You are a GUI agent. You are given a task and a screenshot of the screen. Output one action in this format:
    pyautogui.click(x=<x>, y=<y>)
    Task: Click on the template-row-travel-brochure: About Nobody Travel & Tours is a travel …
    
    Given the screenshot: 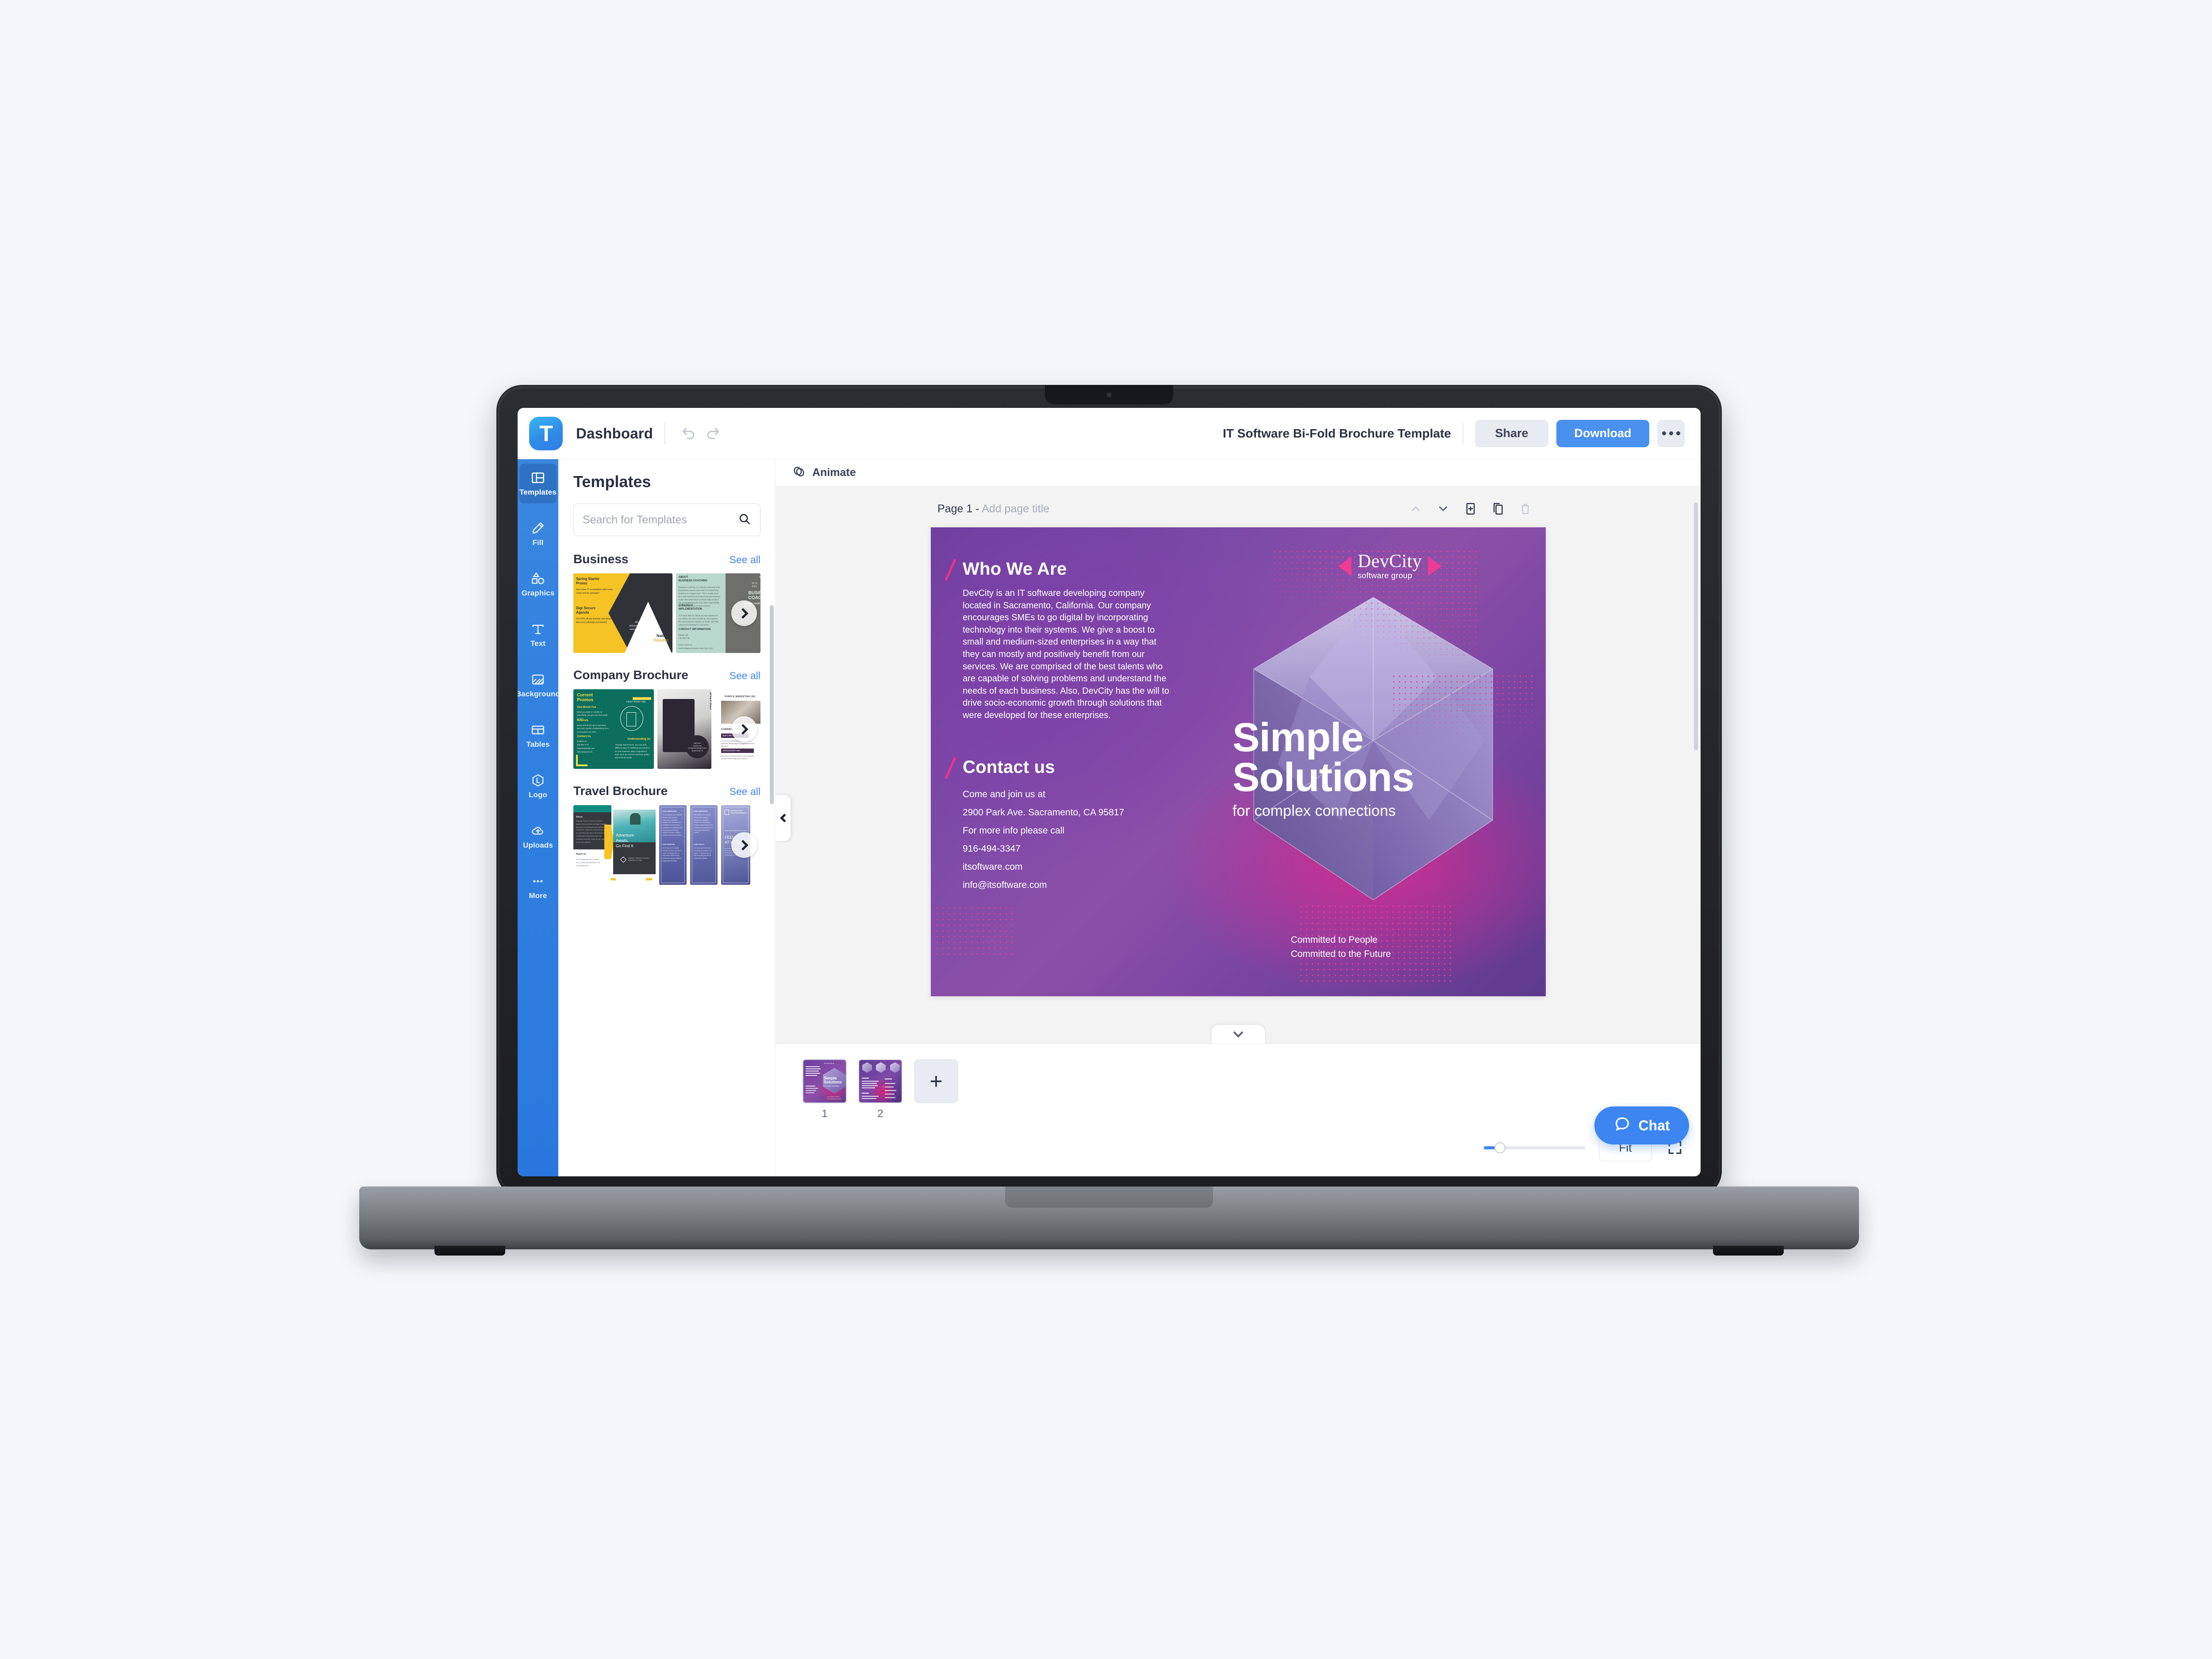 What is the action you would take?
    pyautogui.click(x=667, y=845)
    